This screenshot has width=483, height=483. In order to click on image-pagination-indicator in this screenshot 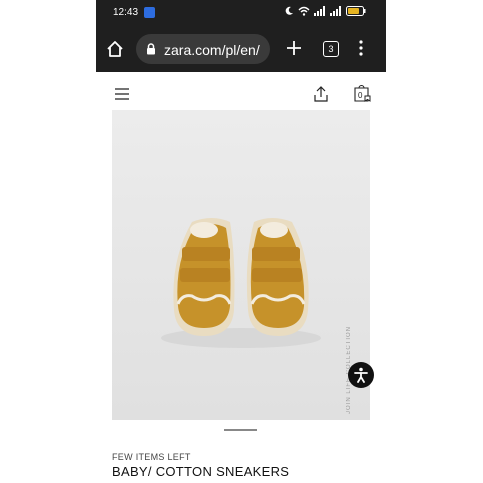, I will do `click(240, 430)`.